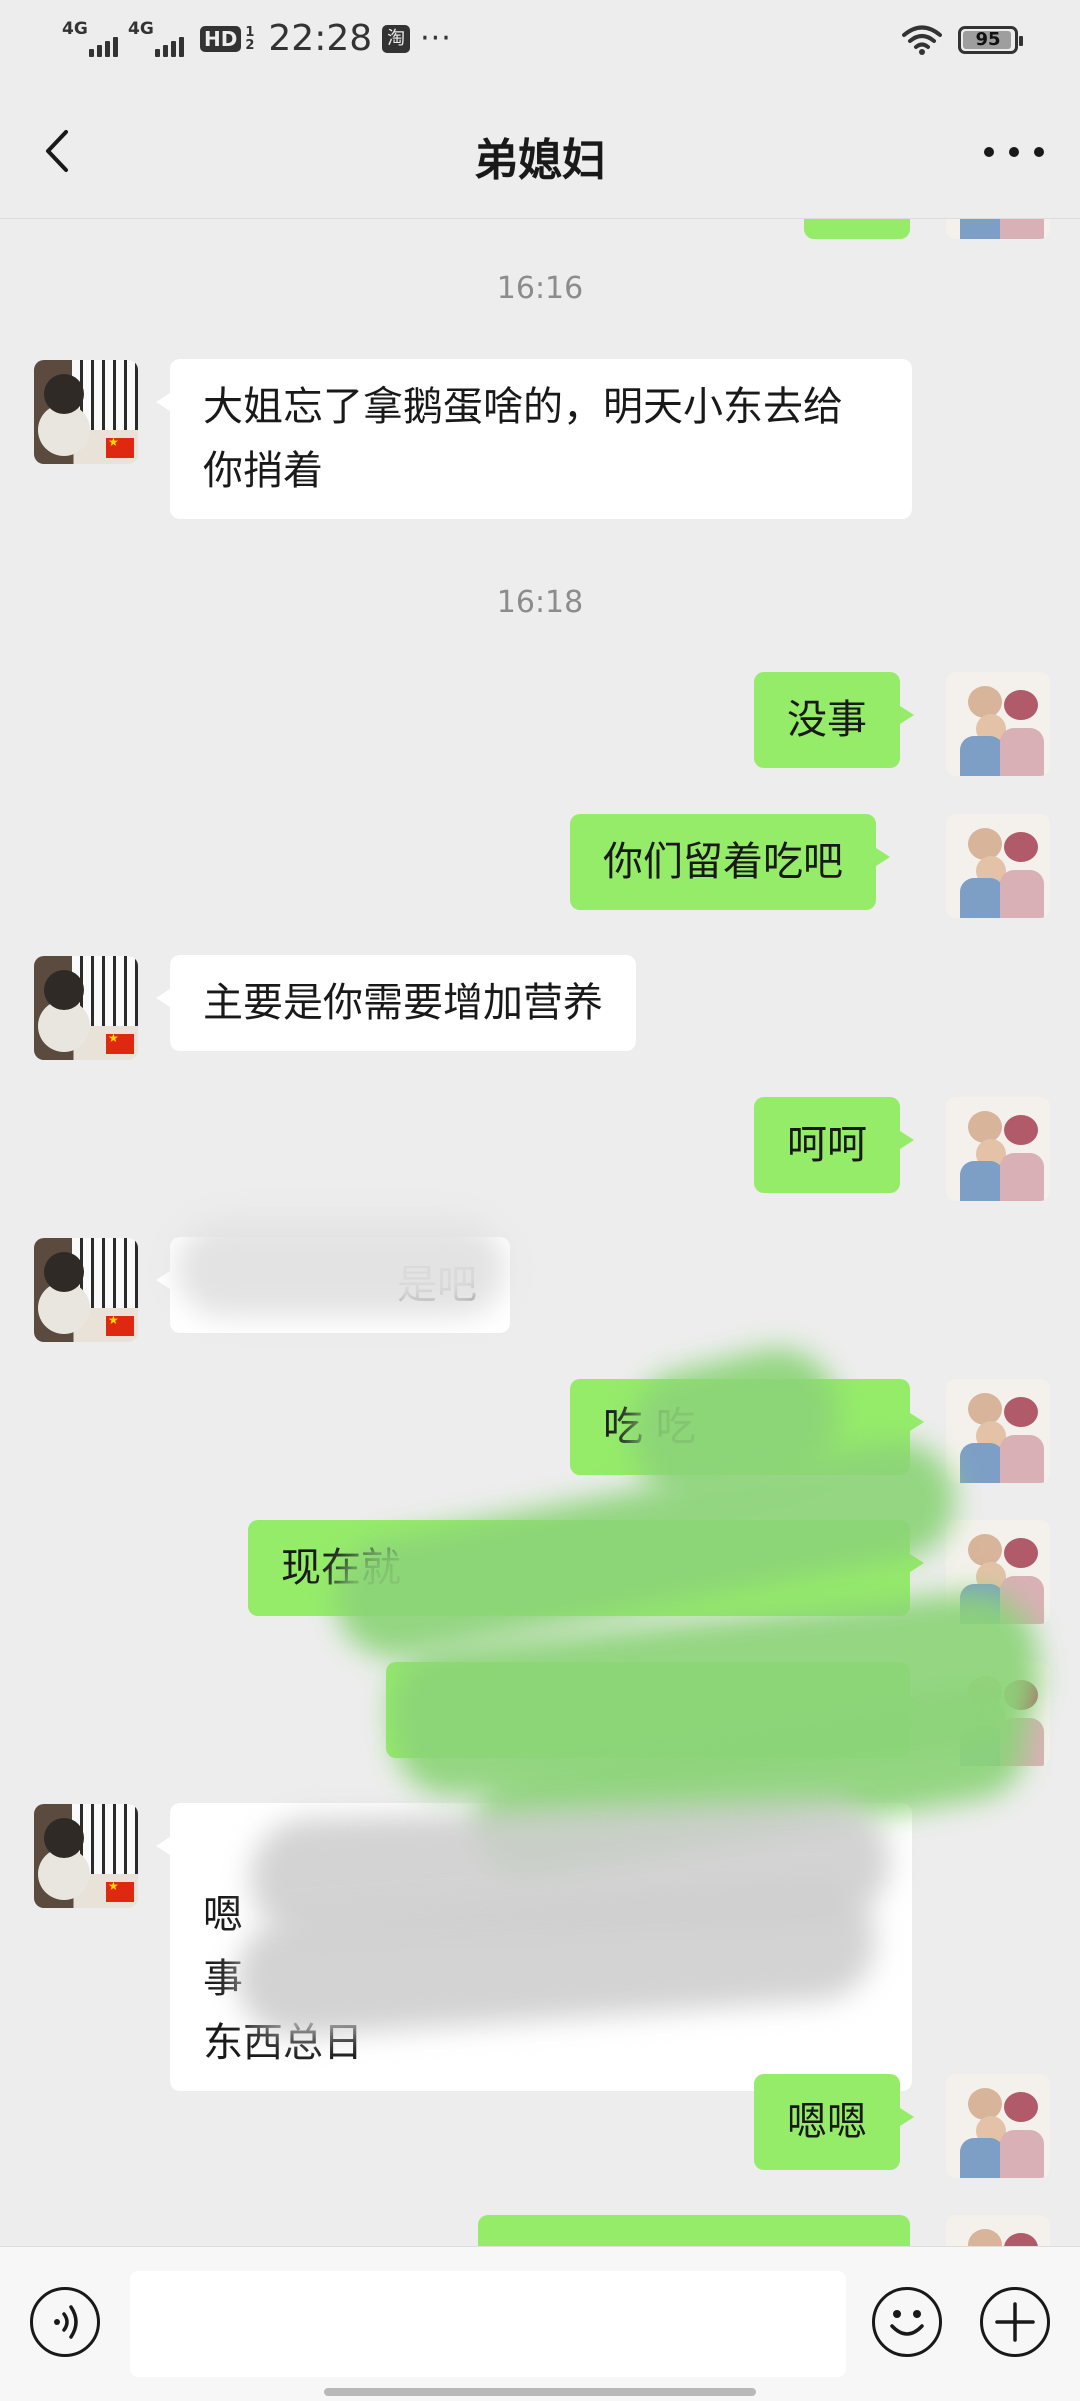  I want to click on timestamp: 16:16, so click(540, 288).